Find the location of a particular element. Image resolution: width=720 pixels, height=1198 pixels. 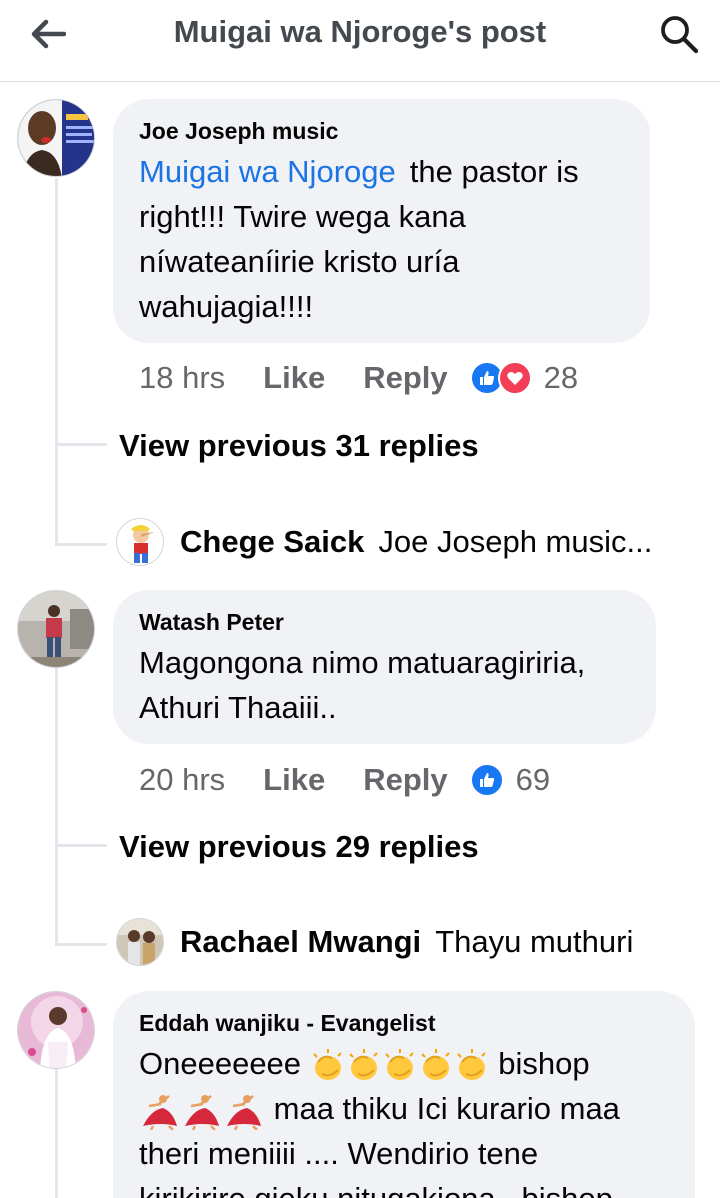

reply-author: Rachael Mwangi is located at coordinates (300, 942).